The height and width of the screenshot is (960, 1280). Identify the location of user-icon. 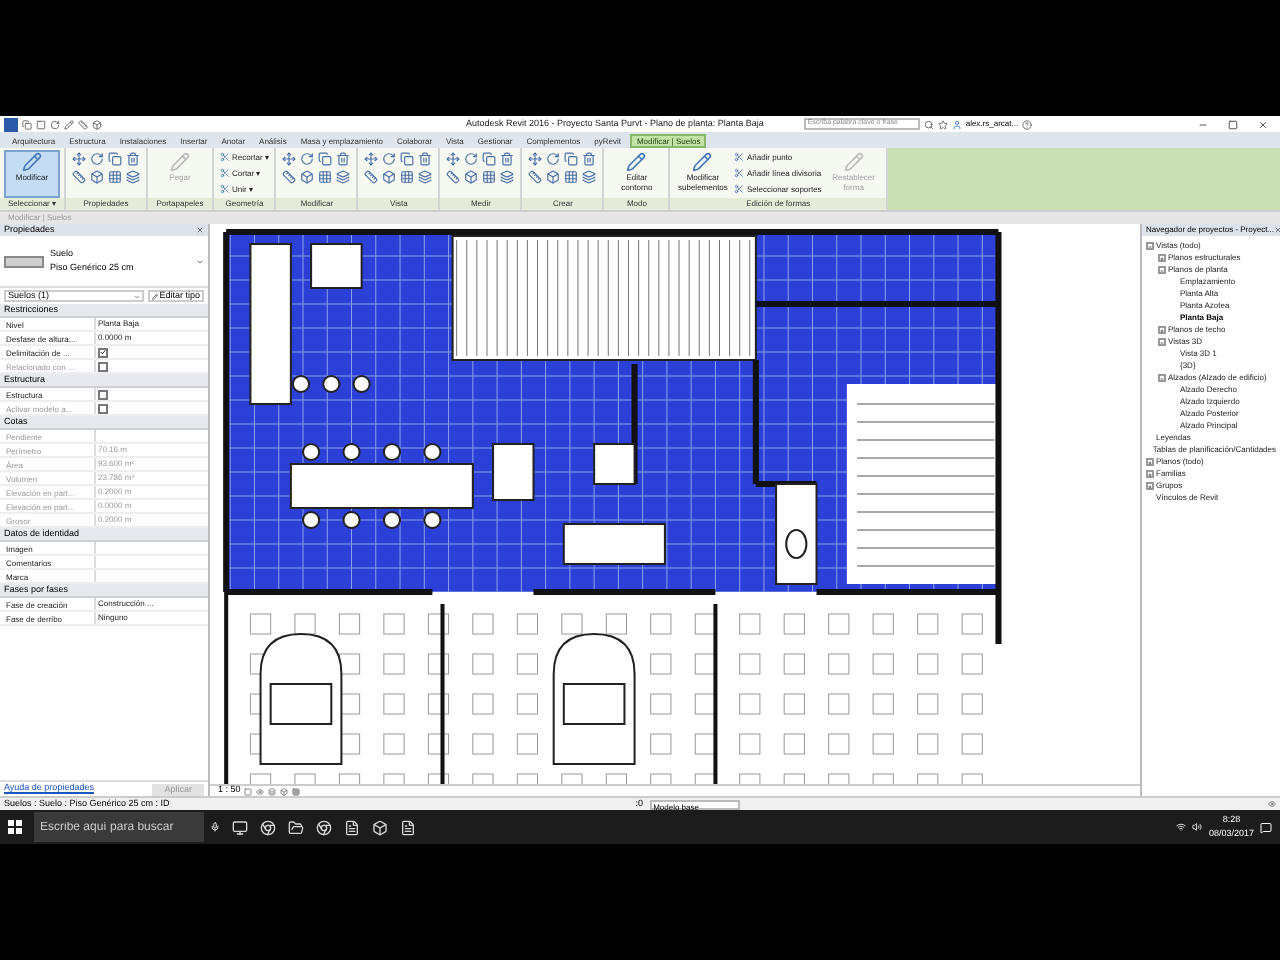
(956, 124).